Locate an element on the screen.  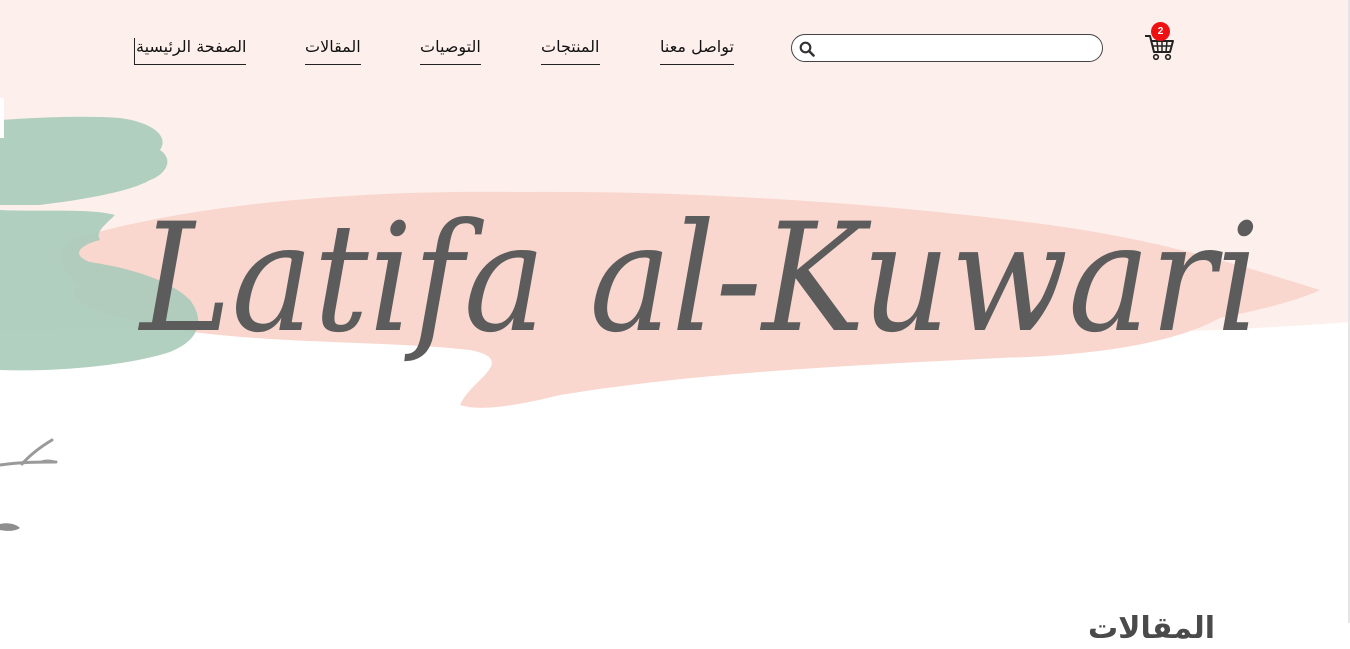
search-box is located at coordinates (947, 48).